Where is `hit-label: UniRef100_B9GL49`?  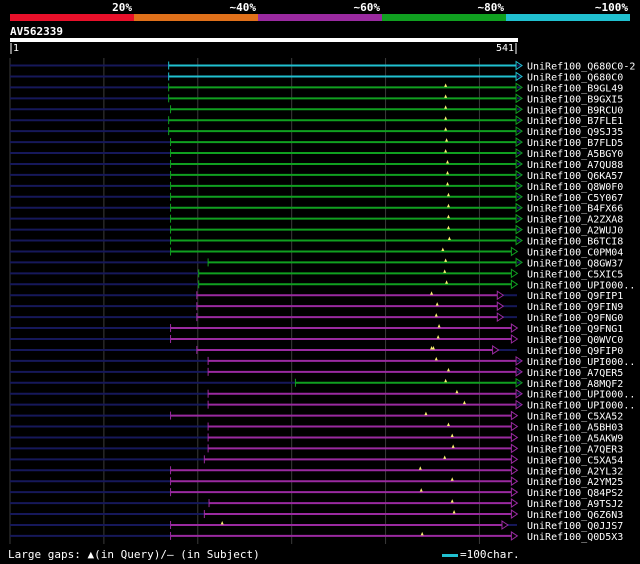 hit-label: UniRef100_B9GL49 is located at coordinates (575, 88).